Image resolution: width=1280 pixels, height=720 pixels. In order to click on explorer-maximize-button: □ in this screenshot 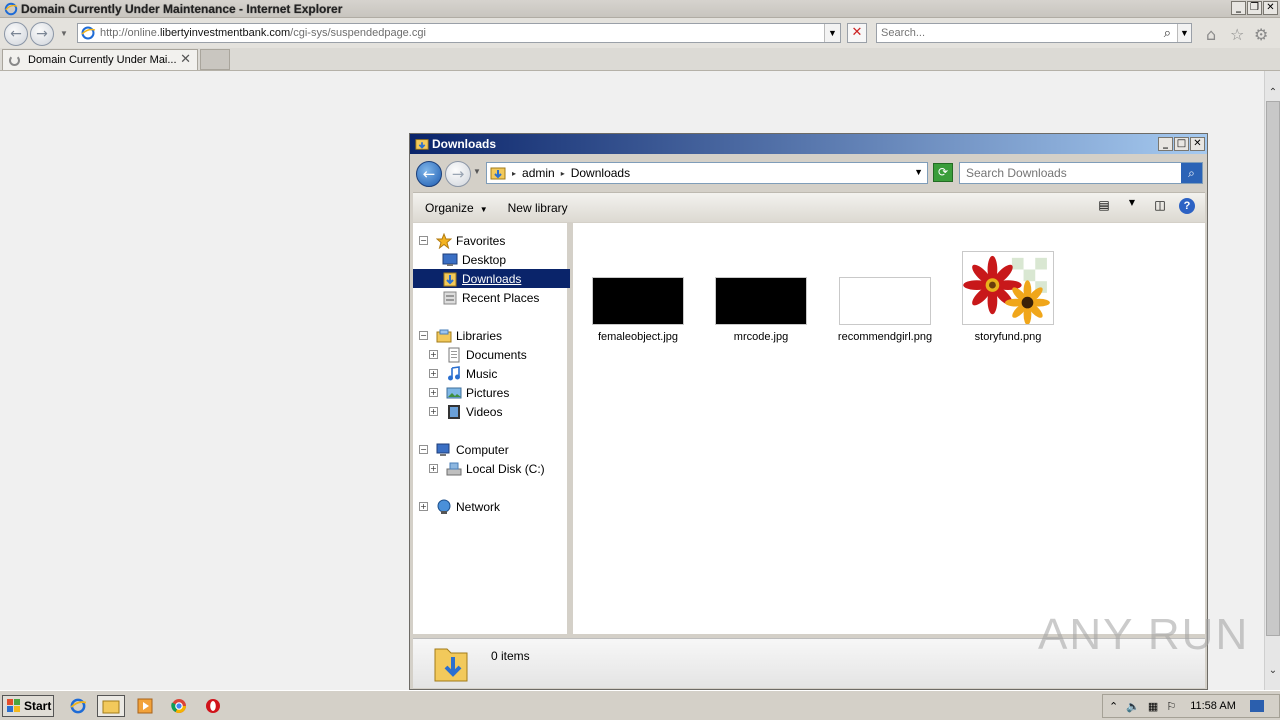, I will do `click(1181, 144)`.